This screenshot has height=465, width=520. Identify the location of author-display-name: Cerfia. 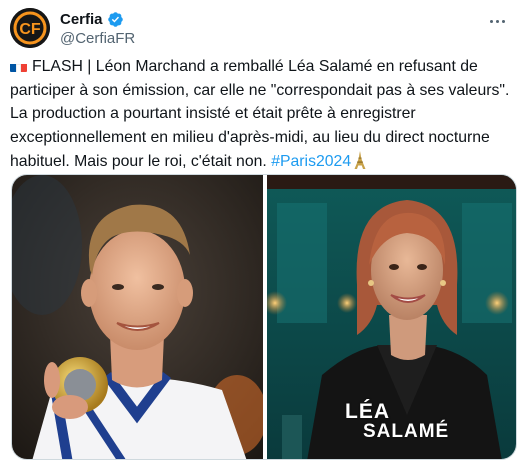
(81, 19).